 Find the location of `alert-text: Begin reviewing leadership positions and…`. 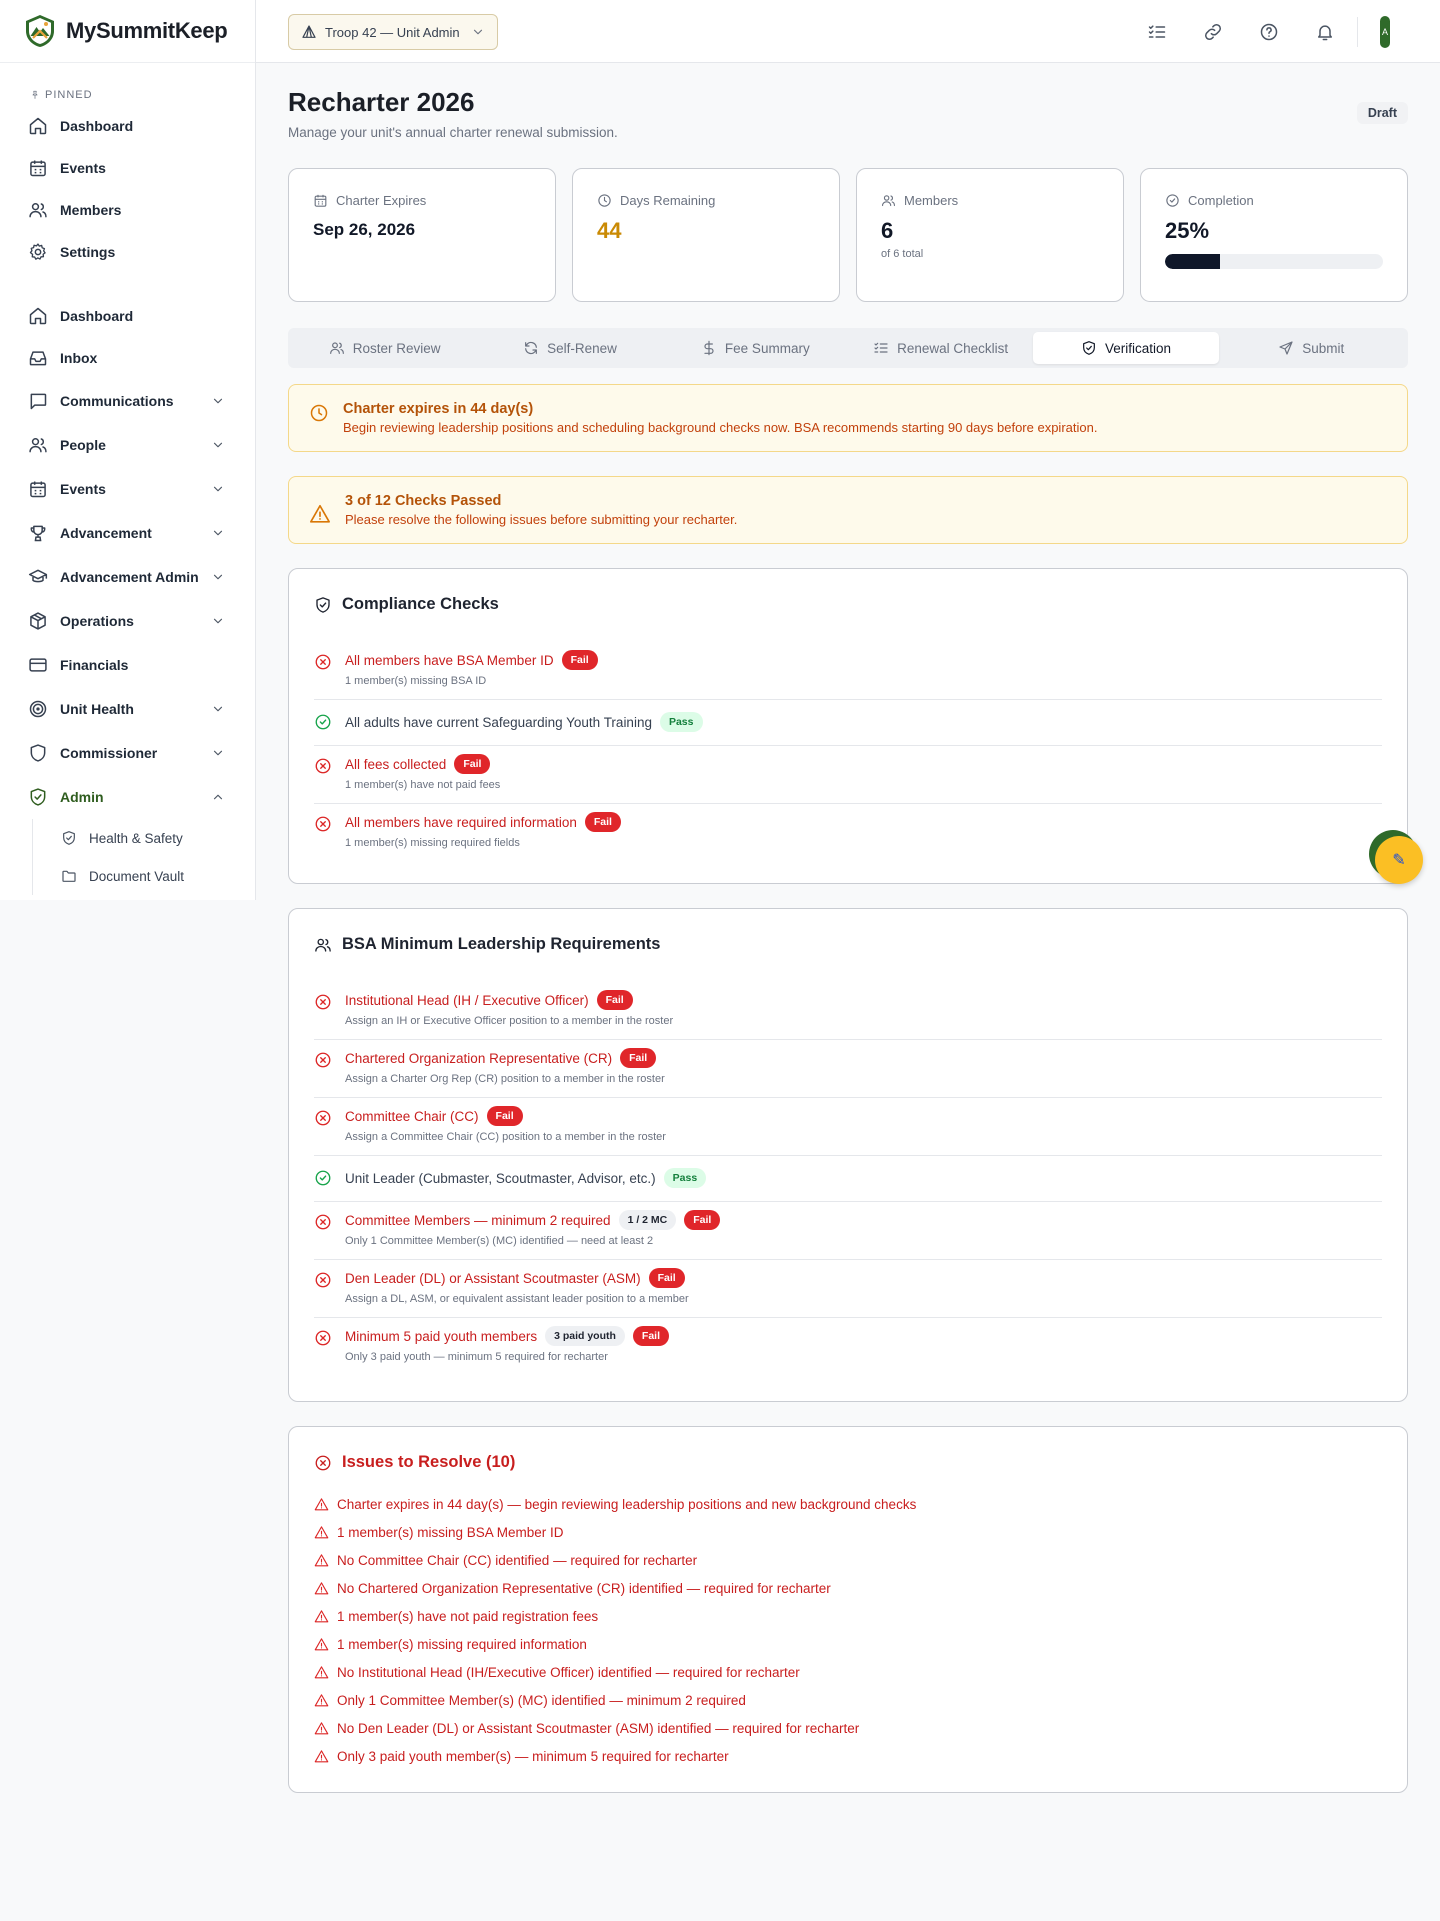

alert-text: Begin reviewing leadership positions and… is located at coordinates (720, 427).